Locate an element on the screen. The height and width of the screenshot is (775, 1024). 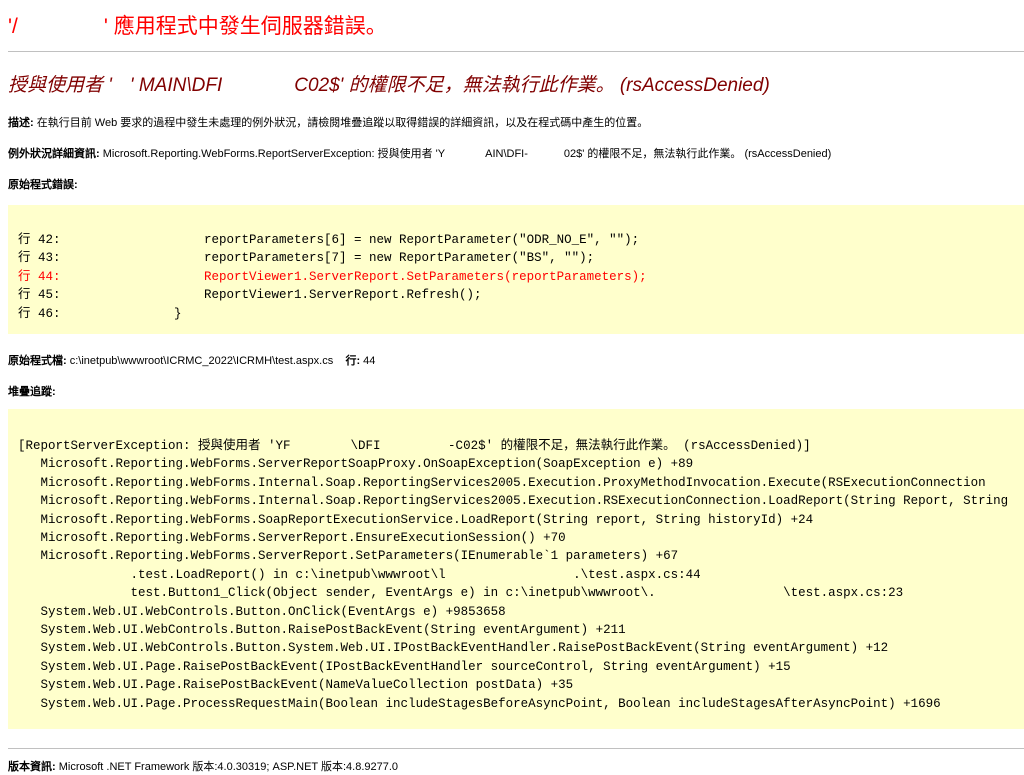
page-title: '/ ' 應用程式中發生伺服器錯誤。 is located at coordinates (197, 25).